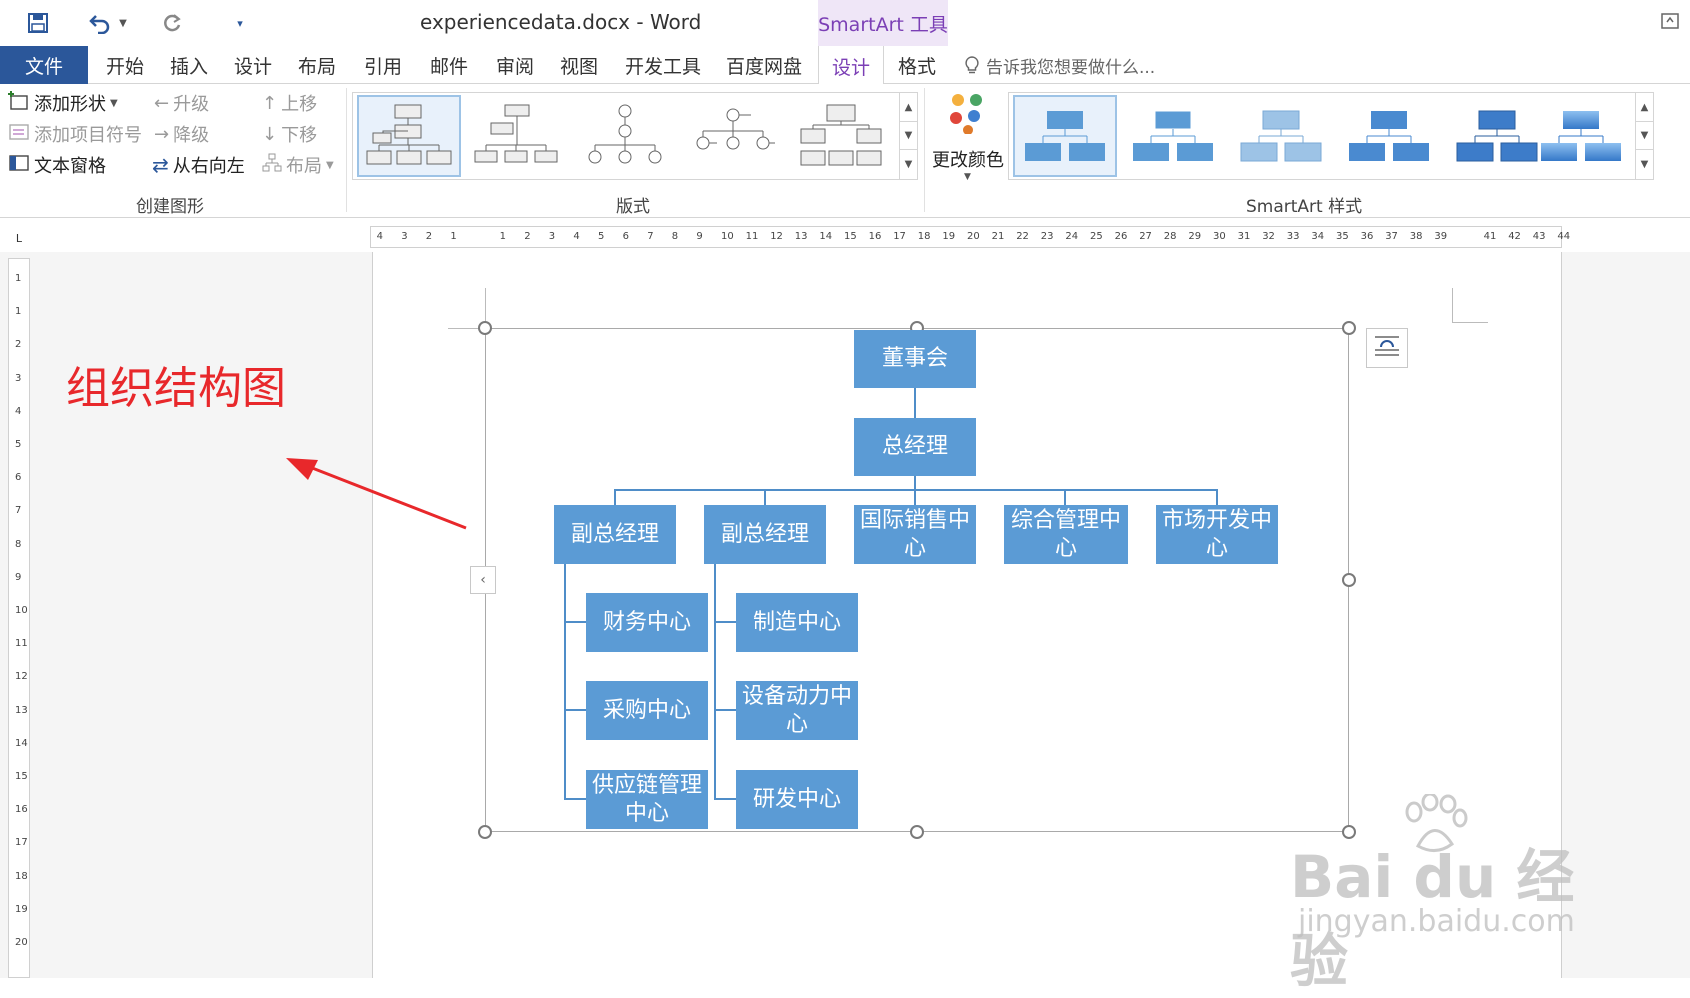 This screenshot has height=998, width=1690. Describe the element at coordinates (1644, 107) in the screenshot. I see `styles-scroll-up: ▲` at that location.